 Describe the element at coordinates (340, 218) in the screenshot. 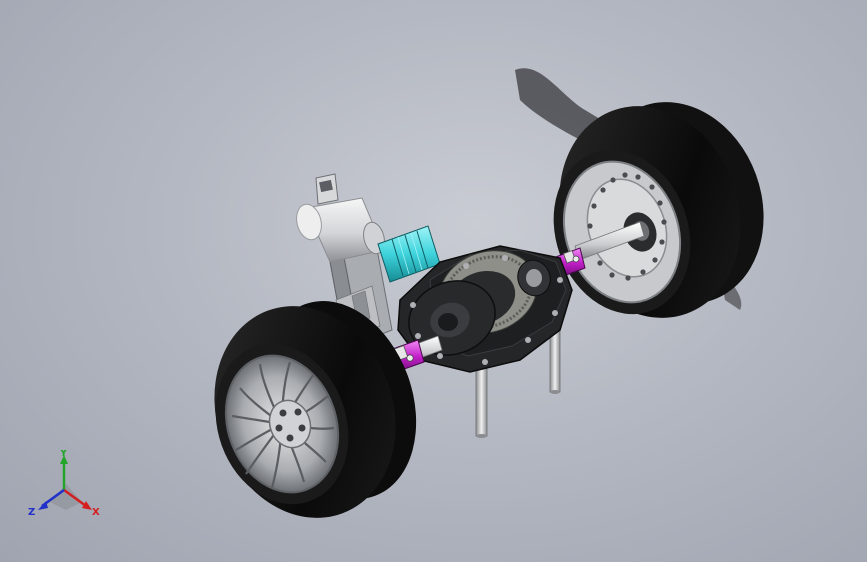

I see `drive-motor` at that location.